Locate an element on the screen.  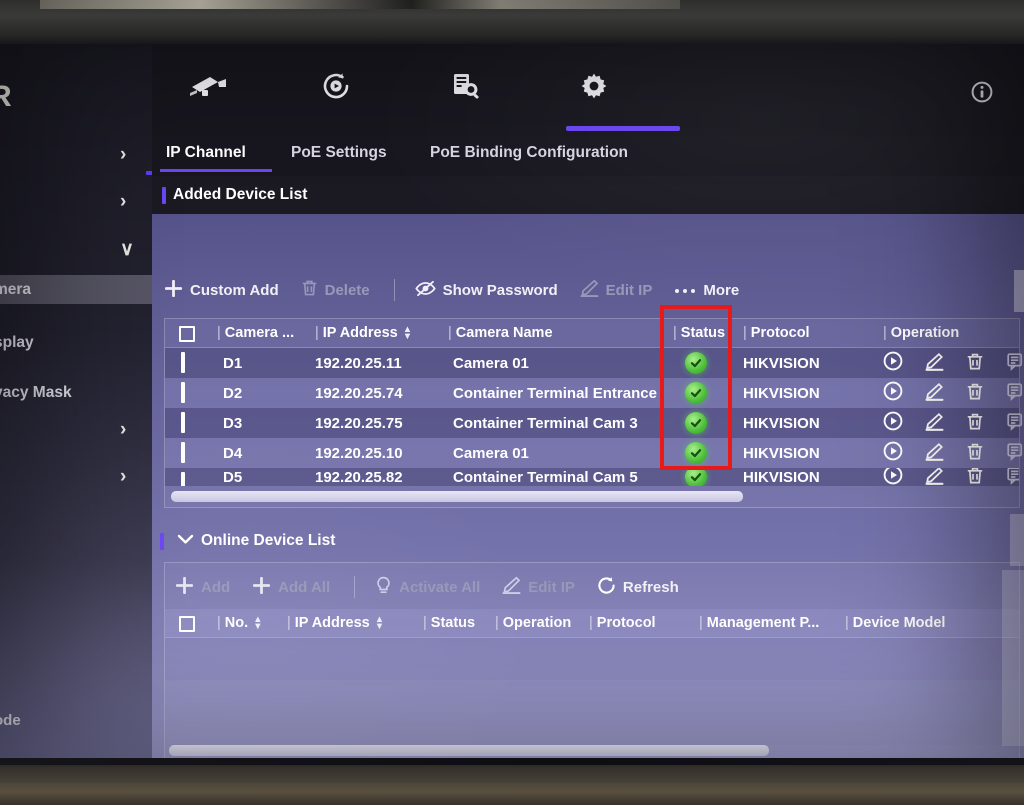
delete-button: Delete is located at coordinates (335, 290).